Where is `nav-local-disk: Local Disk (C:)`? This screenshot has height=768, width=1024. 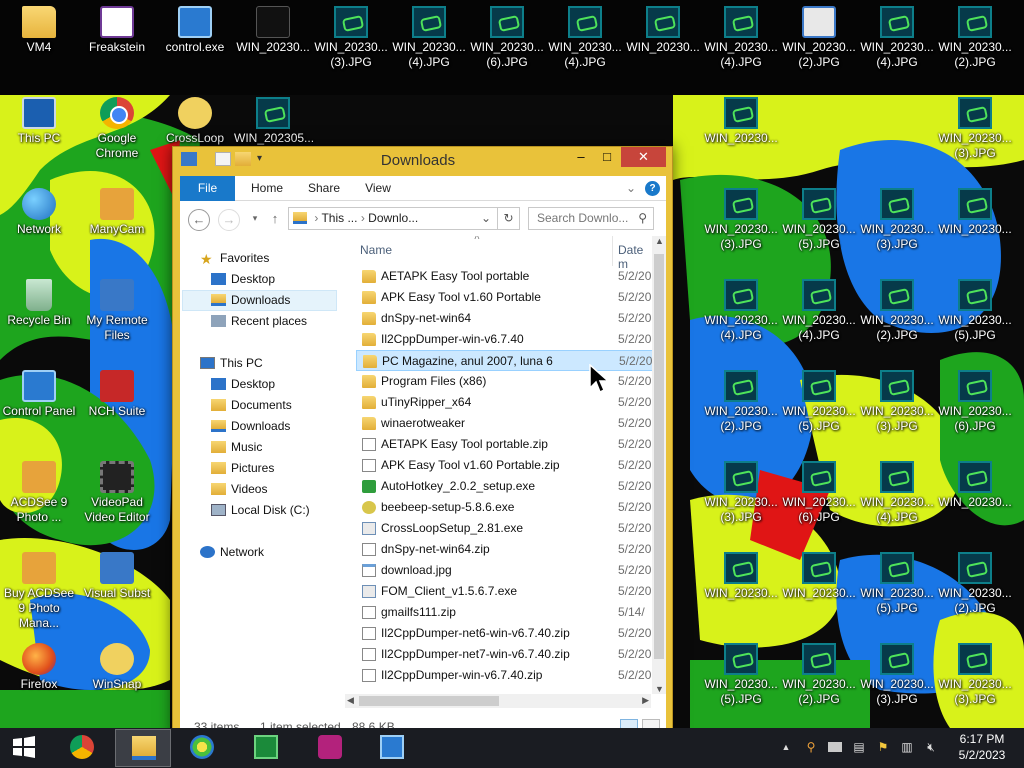 nav-local-disk: Local Disk (C:) is located at coordinates (260, 510).